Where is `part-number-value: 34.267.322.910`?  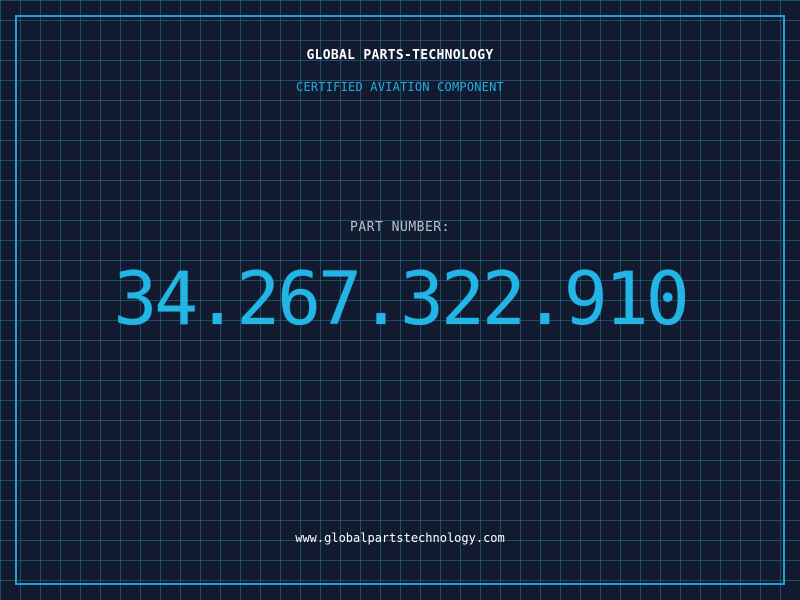
part-number-value: 34.267.322.910 is located at coordinates (401, 299).